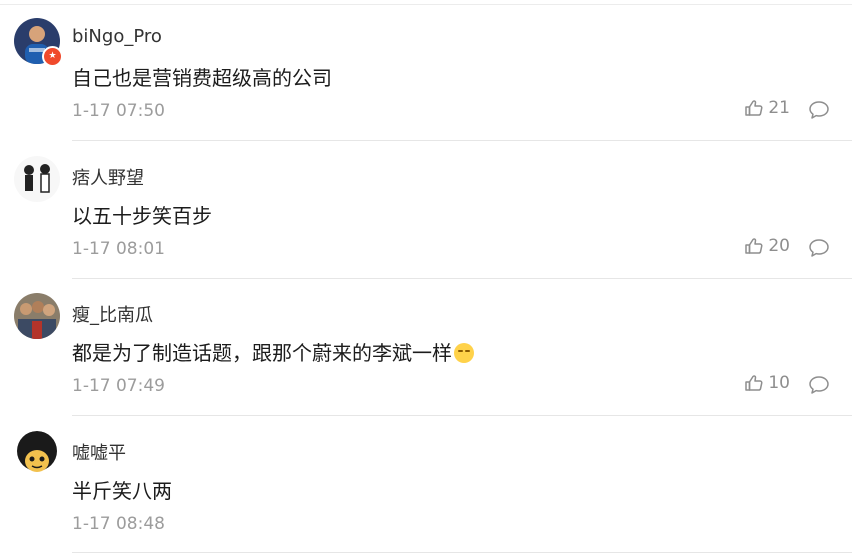  I want to click on timestamp: 1-17 08:01, so click(118, 249).